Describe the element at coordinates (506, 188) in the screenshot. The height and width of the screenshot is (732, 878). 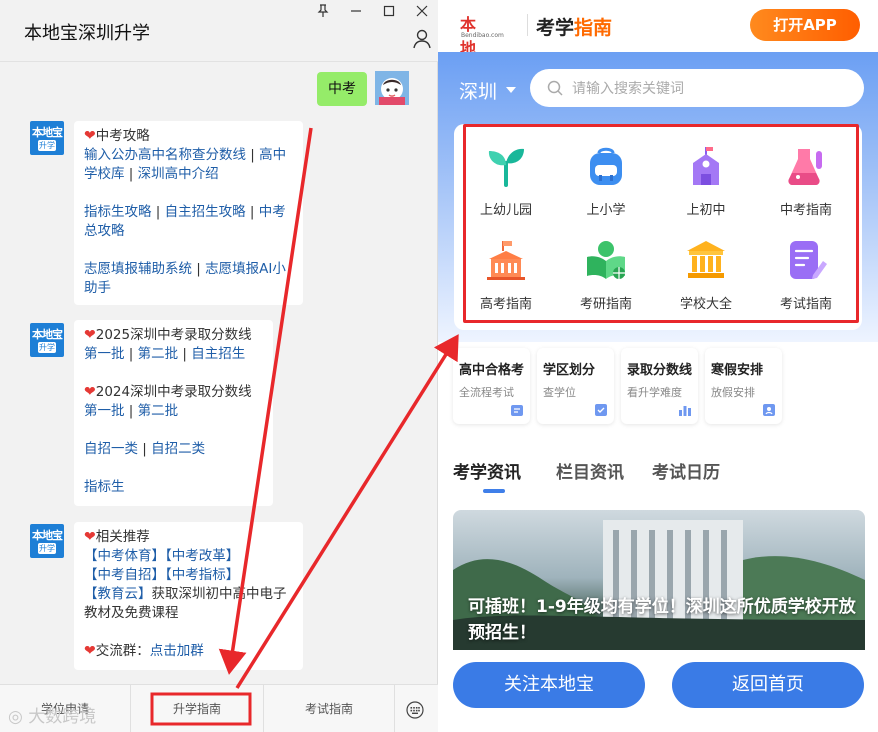
I see `category-kindergarten: 上幼儿园` at that location.